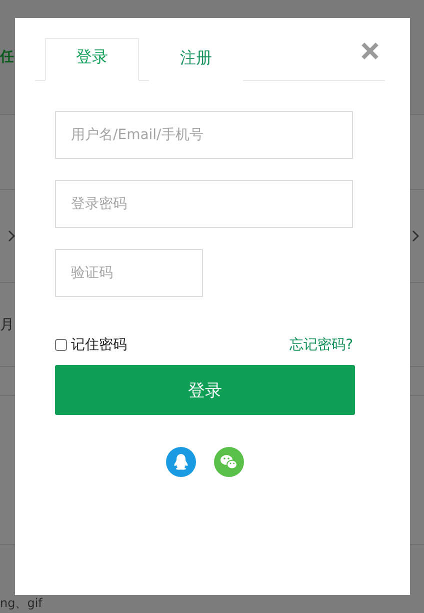 Image resolution: width=424 pixels, height=613 pixels. I want to click on input-field: 验证码, so click(129, 273).